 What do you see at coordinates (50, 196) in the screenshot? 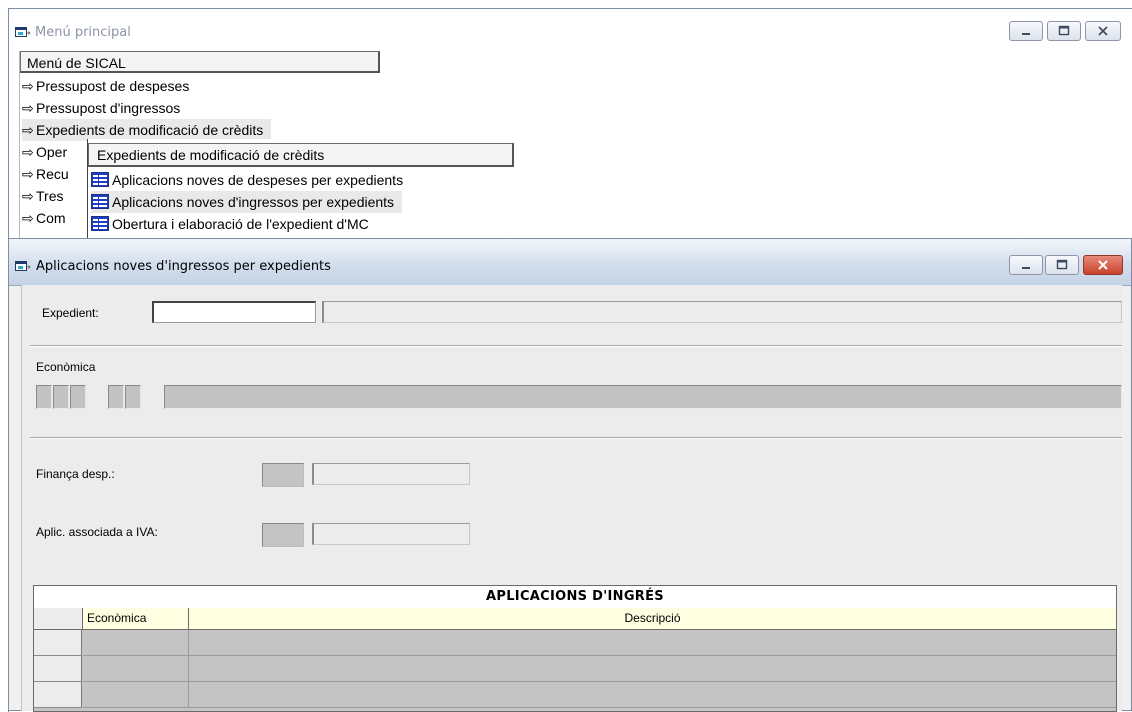
I see `menu-item-label: Tres` at bounding box center [50, 196].